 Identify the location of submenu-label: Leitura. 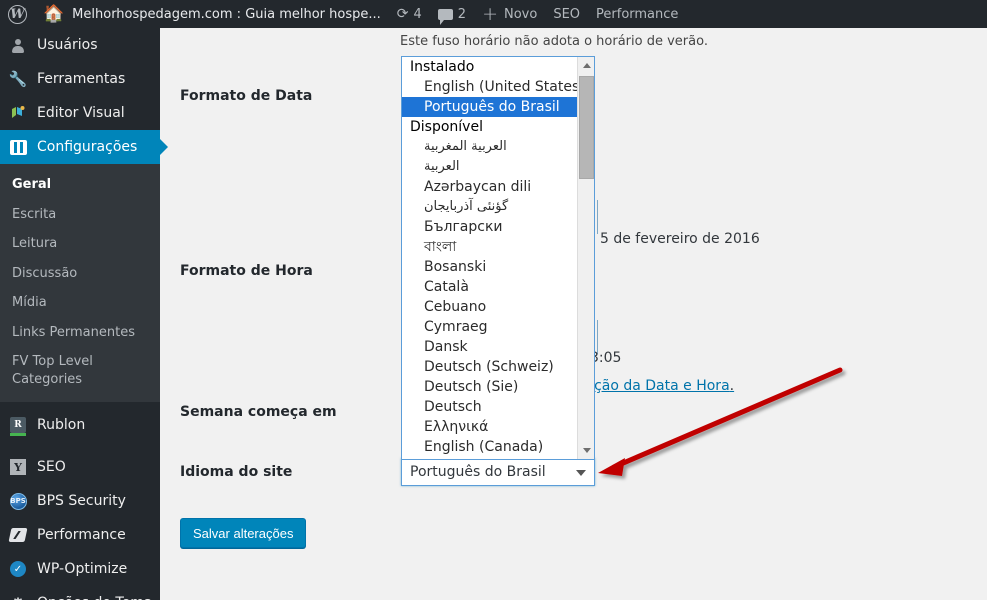
(35, 244).